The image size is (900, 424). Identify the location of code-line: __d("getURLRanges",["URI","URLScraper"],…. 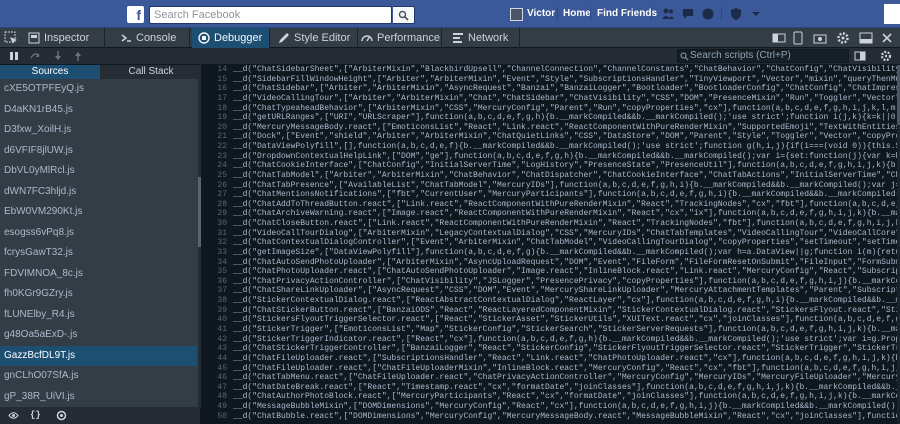
(565, 117).